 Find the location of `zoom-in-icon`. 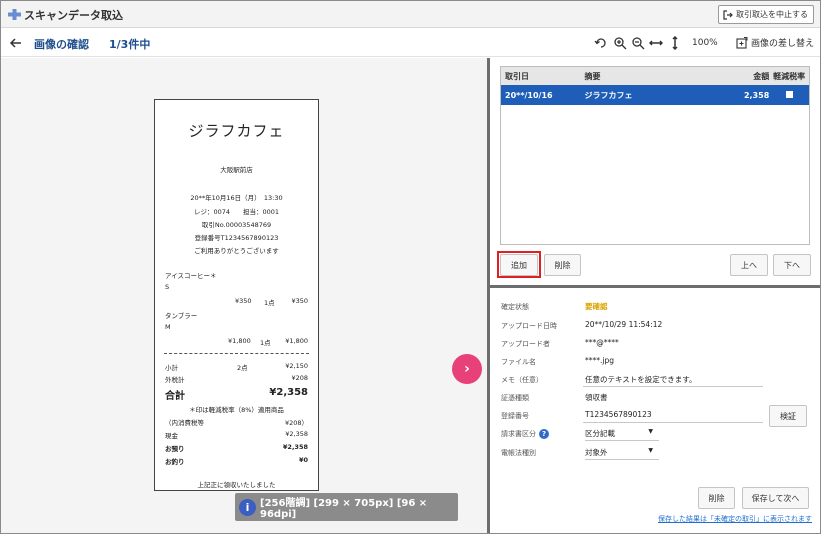

zoom-in-icon is located at coordinates (620, 43).